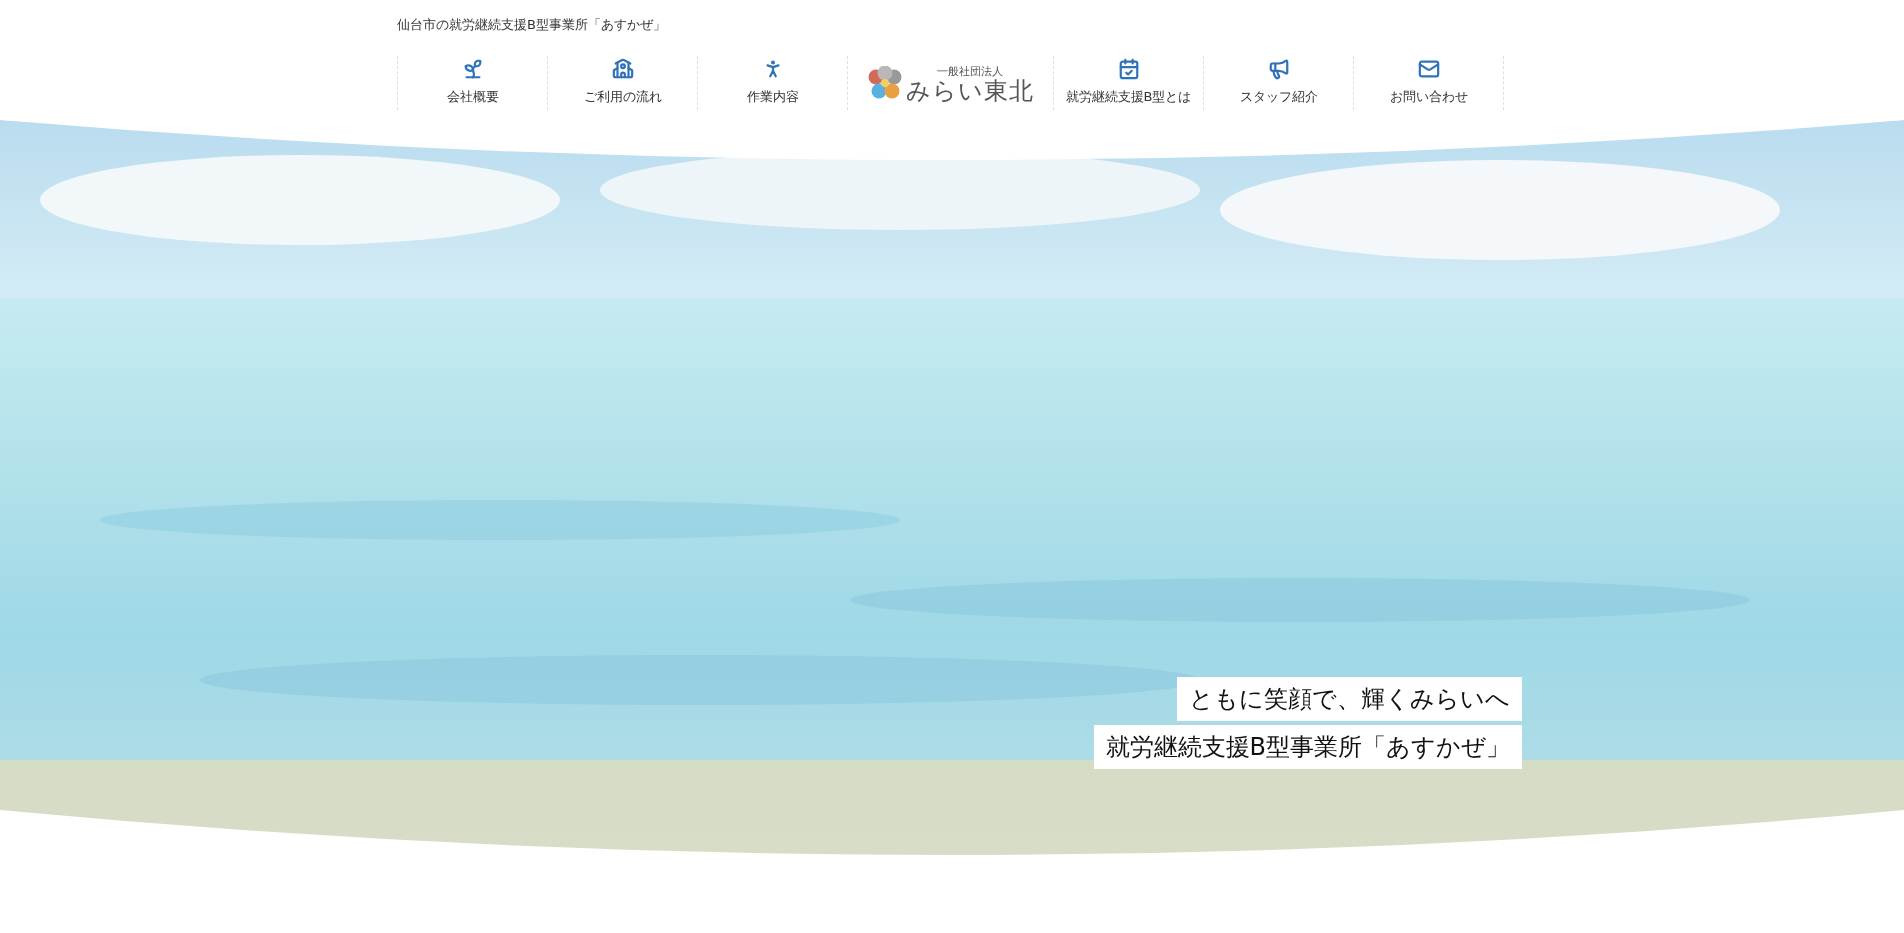  I want to click on nav-link: 就労継続支援B型とは, so click(1129, 83).